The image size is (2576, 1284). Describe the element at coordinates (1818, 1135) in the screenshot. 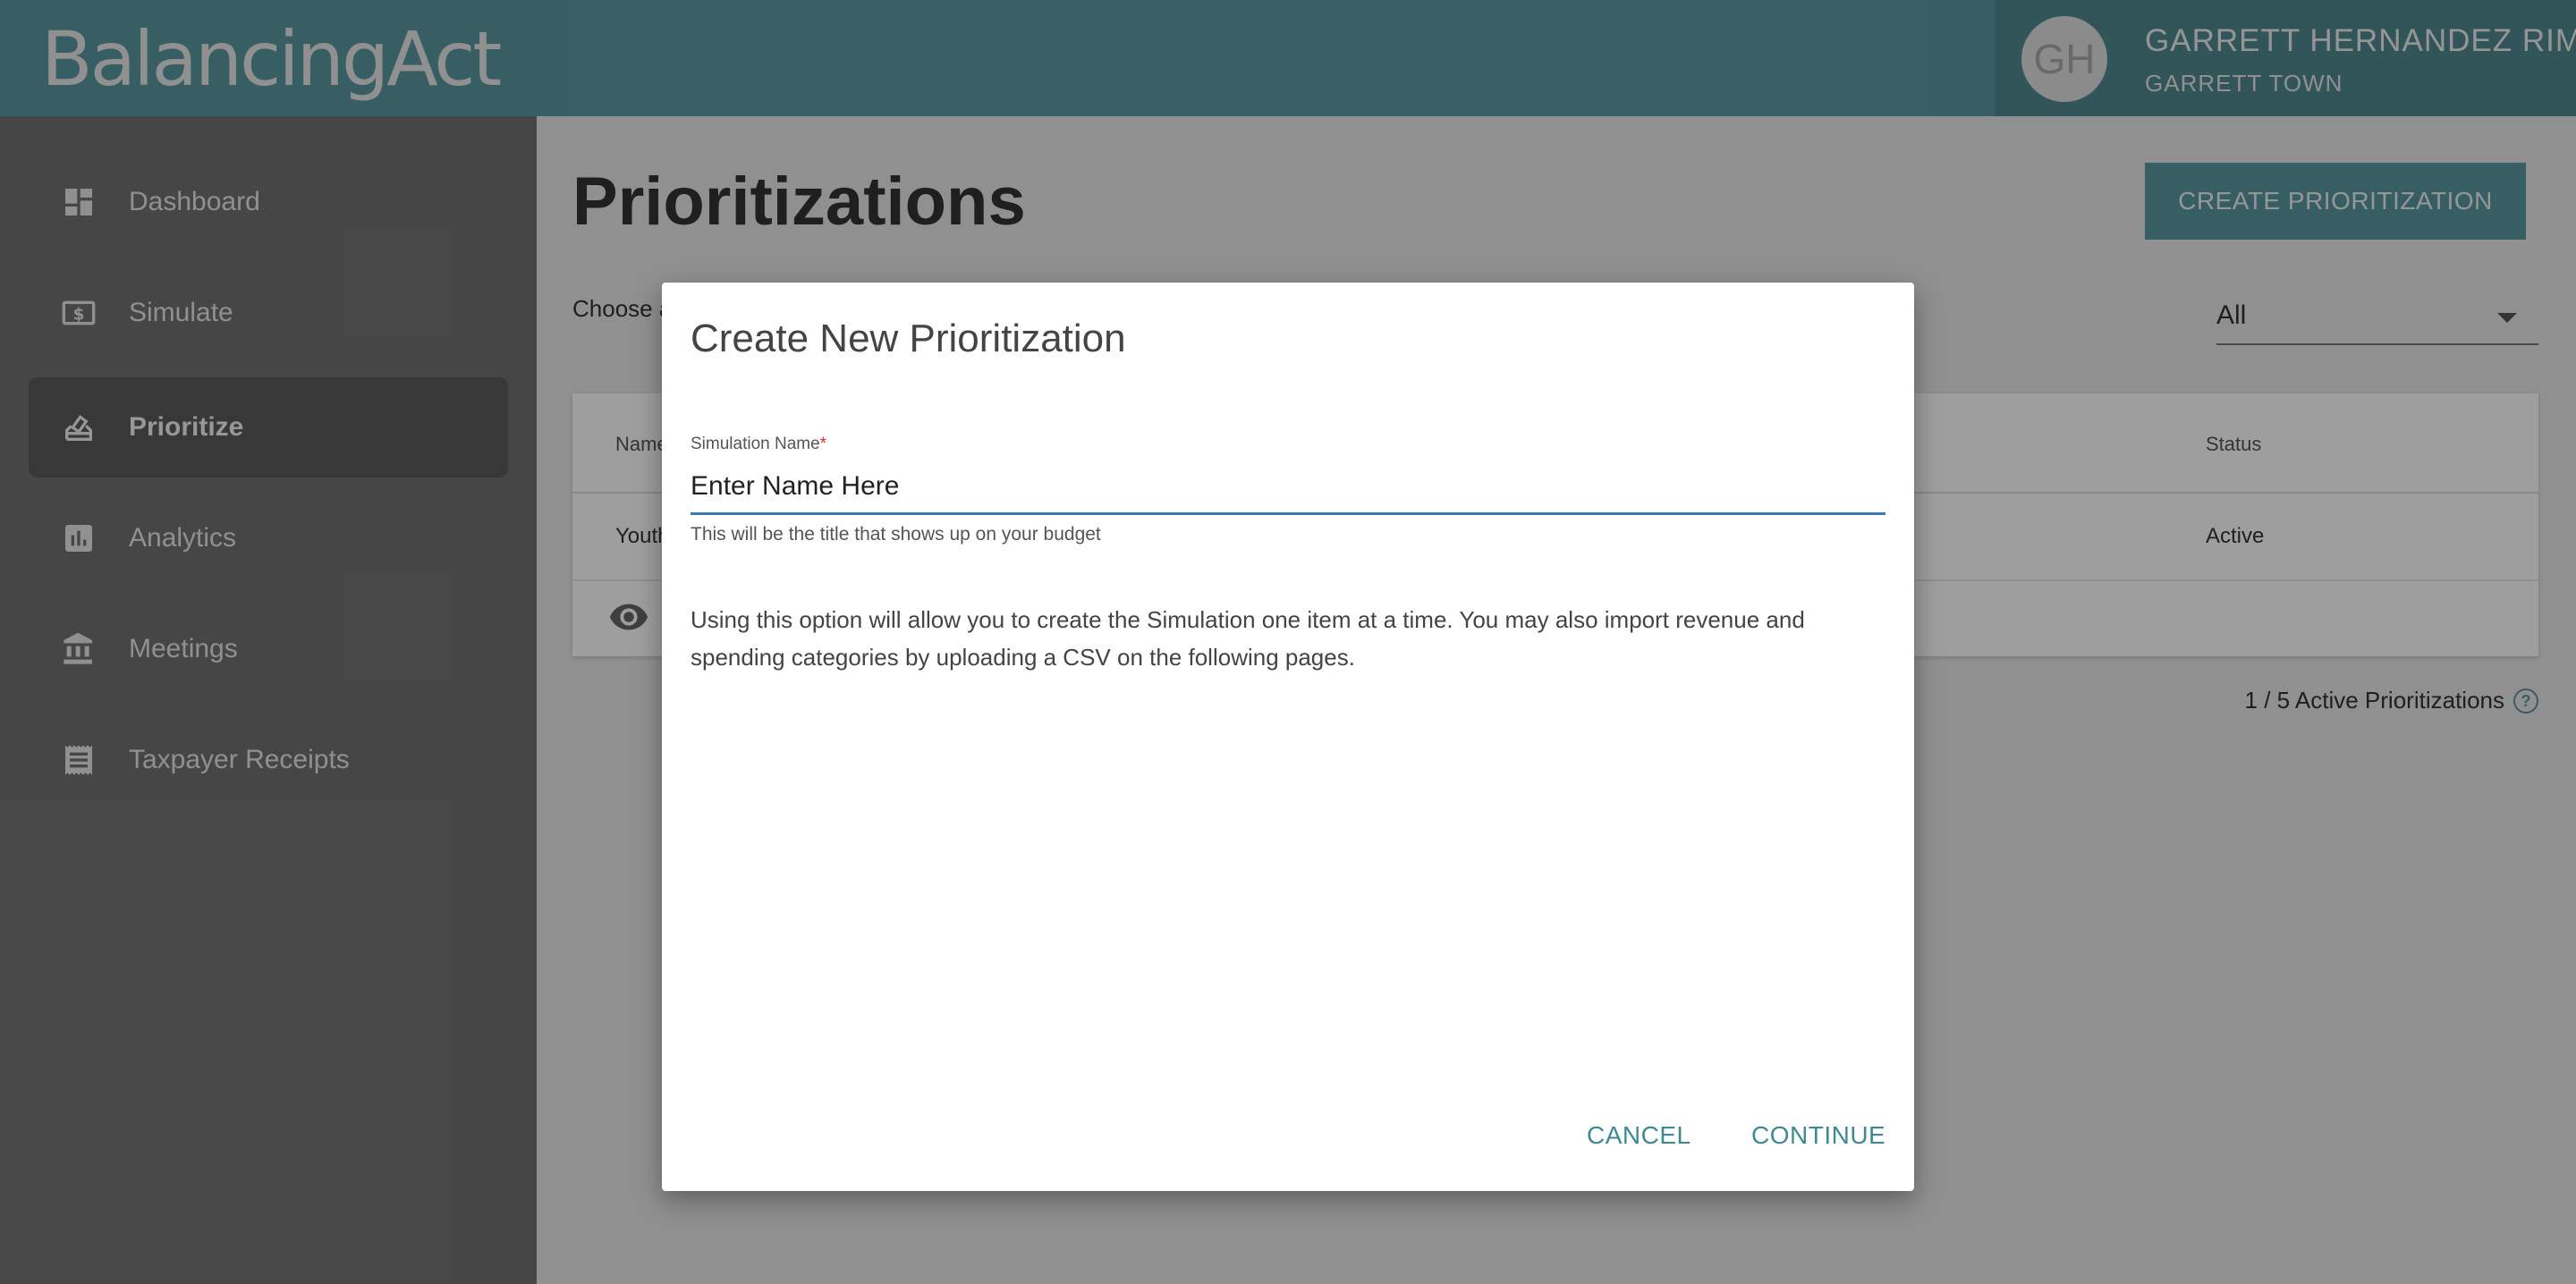

I see `continue-button: CONTINUE` at that location.